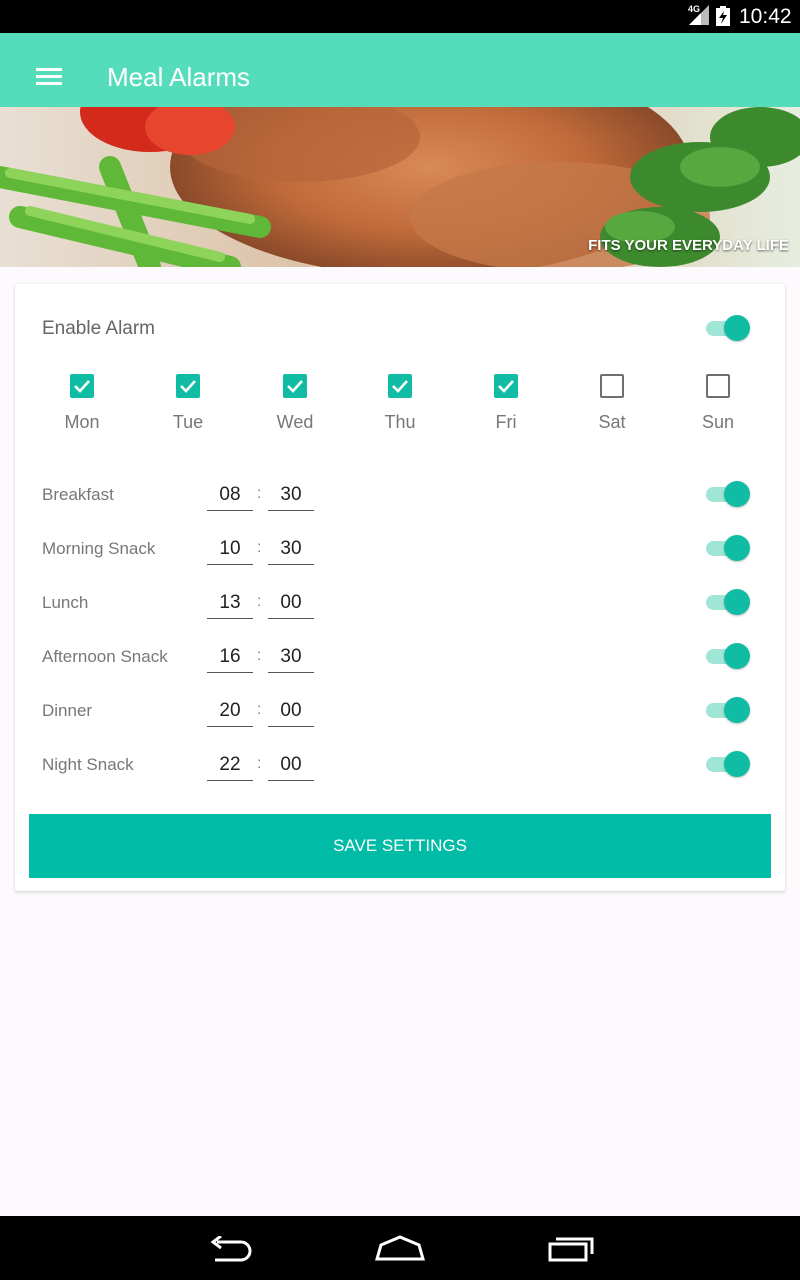 The height and width of the screenshot is (1280, 800). I want to click on hour-input: 22, so click(230, 765).